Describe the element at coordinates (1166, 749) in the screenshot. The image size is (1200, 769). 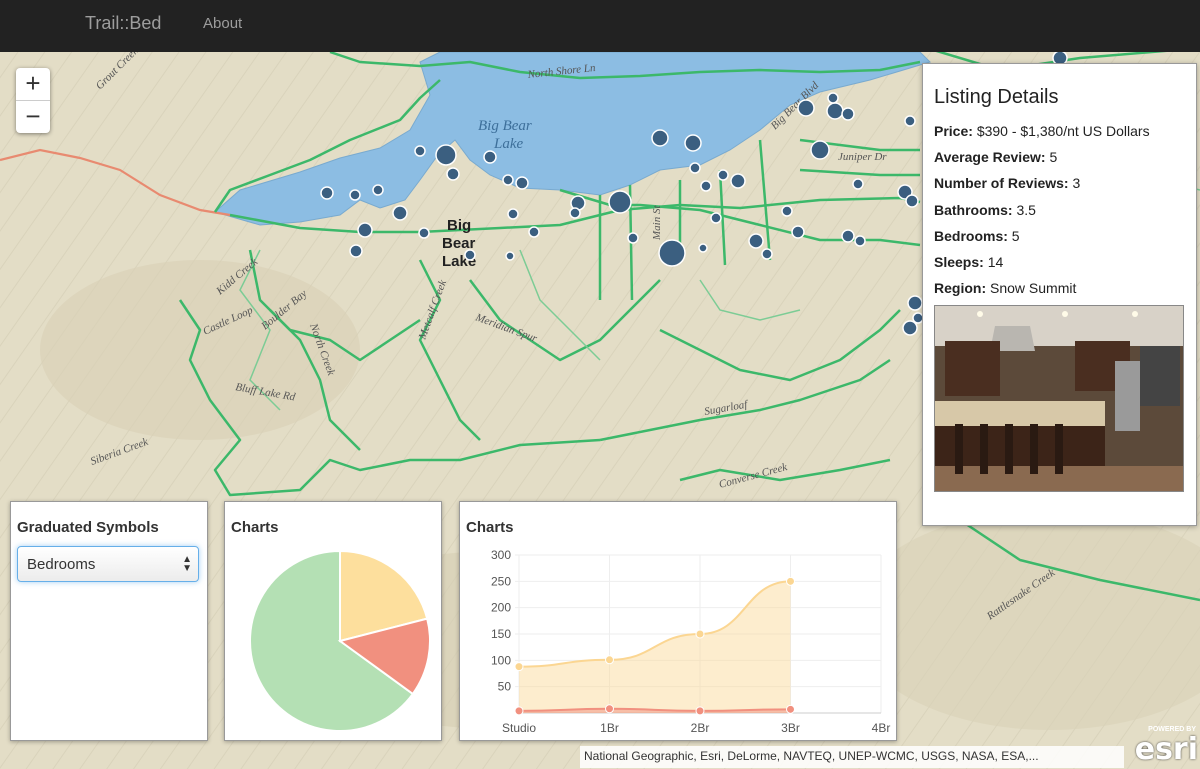
I see `esri-wordmark: esri` at that location.